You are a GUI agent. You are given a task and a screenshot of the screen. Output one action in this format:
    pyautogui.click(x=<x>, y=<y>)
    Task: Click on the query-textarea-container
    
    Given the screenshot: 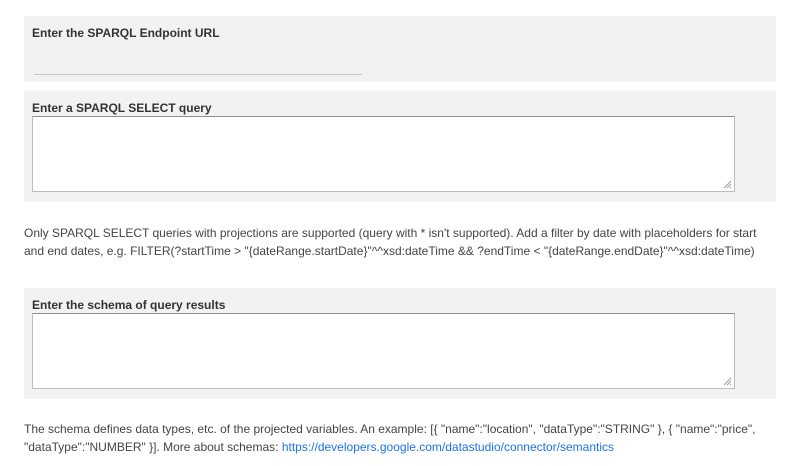 What is the action you would take?
    pyautogui.click(x=383, y=154)
    